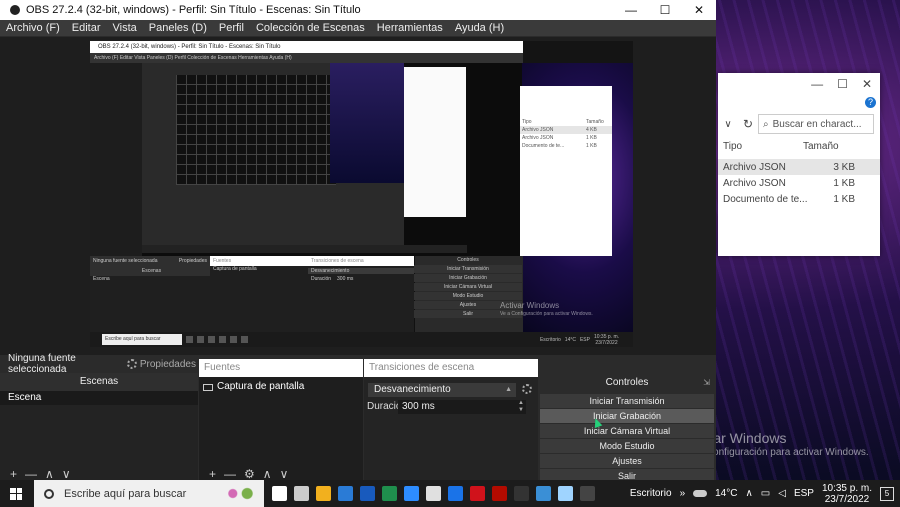 This screenshot has width=900, height=507. Describe the element at coordinates (100, 364) in the screenshot. I see `source-info-bar: Ninguna fuente seleccionada Propiedades` at that location.